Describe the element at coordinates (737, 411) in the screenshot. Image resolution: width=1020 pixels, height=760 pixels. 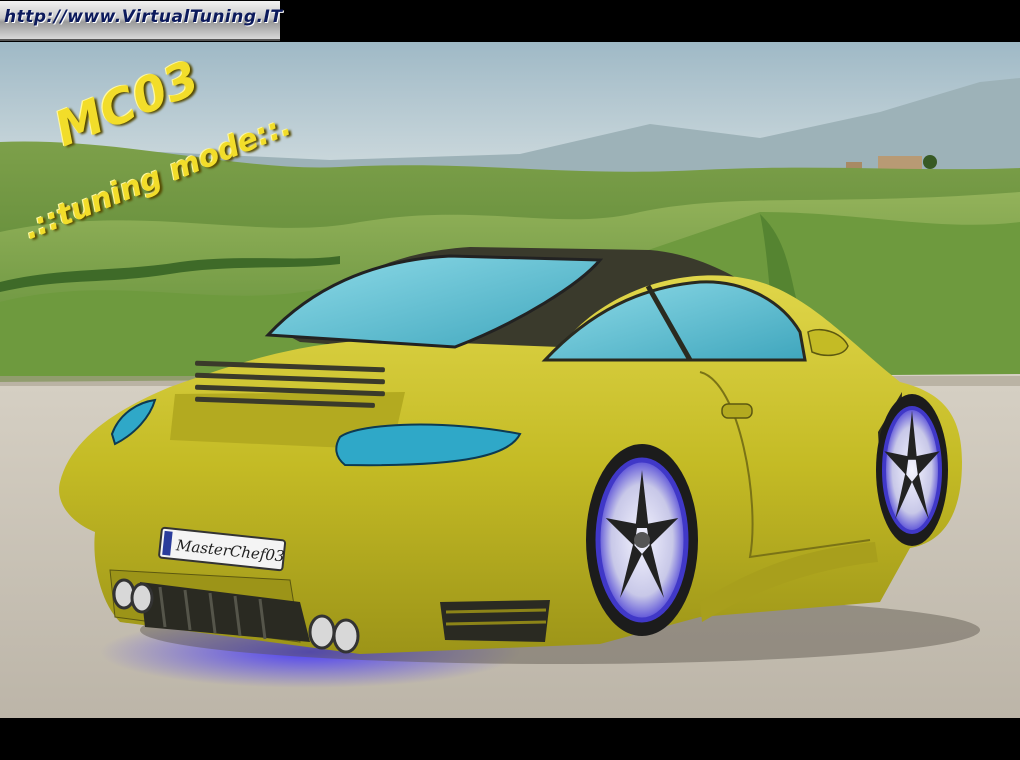
I see `door-handle` at that location.